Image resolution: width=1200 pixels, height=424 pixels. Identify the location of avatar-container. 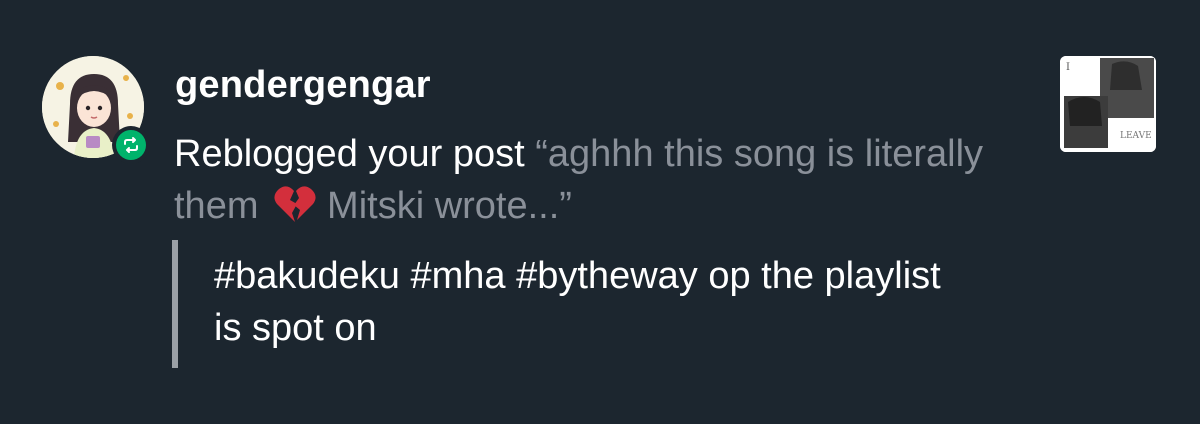
(96, 110).